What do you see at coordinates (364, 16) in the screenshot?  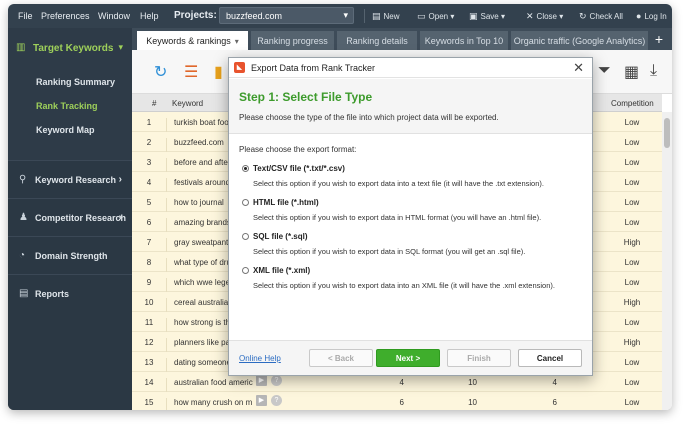 I see `divider` at bounding box center [364, 16].